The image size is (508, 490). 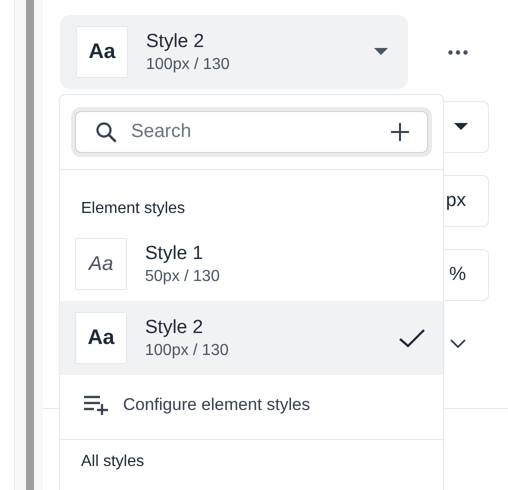 I want to click on chevron-down-icon, so click(x=458, y=343).